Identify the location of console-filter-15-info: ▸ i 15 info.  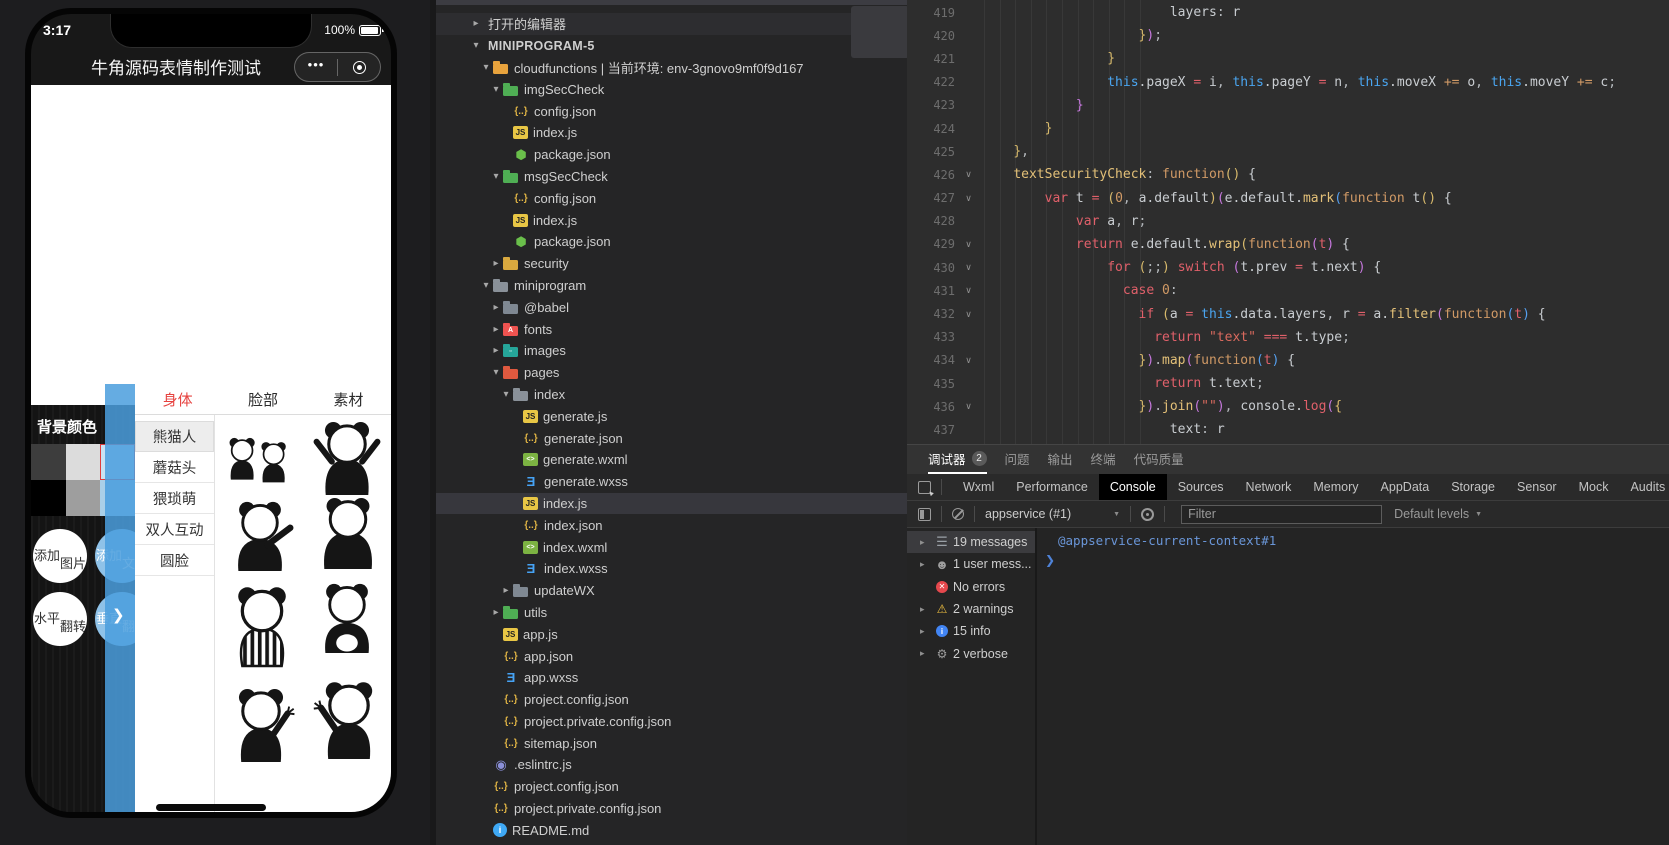
(971, 631).